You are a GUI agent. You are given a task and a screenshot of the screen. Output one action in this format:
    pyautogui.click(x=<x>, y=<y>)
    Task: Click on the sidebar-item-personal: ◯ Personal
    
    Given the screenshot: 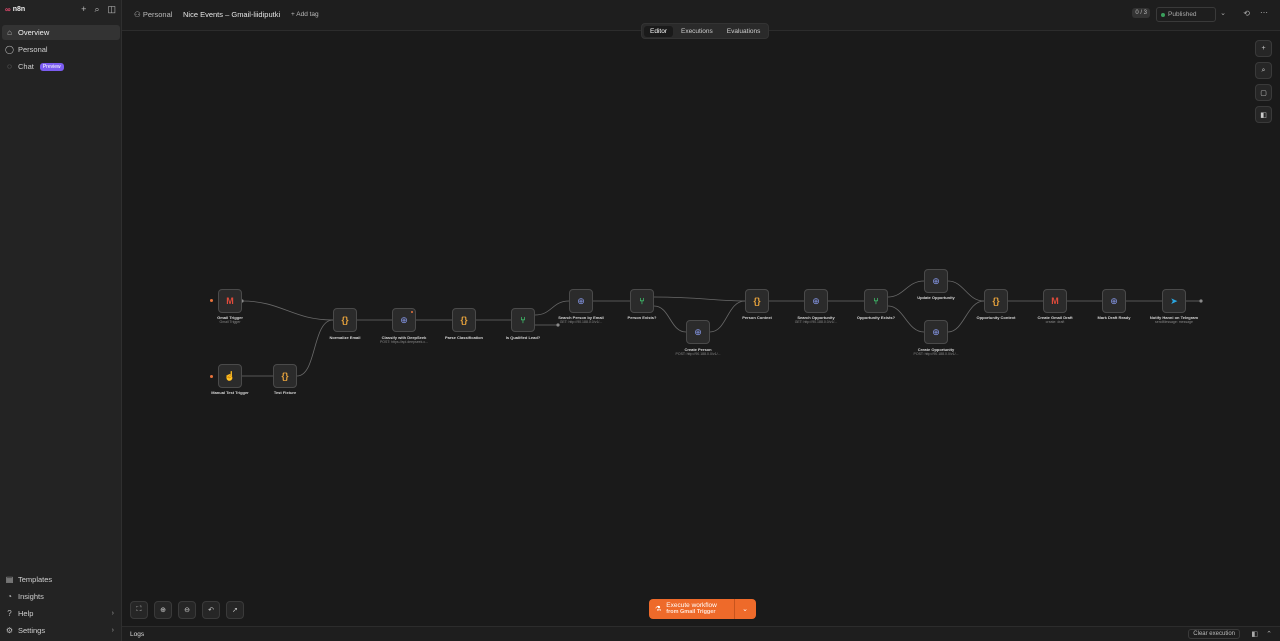 What is the action you would take?
    pyautogui.click(x=61, y=49)
    